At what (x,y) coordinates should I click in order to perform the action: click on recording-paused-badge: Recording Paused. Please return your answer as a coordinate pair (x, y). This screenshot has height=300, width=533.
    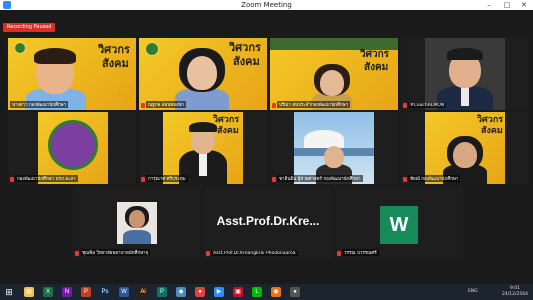
    Looking at the image, I should click on (29, 27).